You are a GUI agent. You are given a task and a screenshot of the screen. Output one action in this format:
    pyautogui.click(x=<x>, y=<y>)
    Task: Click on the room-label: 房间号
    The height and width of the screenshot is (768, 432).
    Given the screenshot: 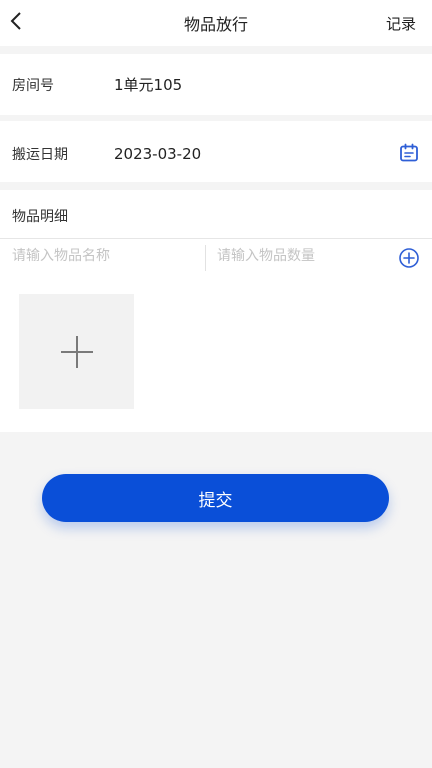 What is the action you would take?
    pyautogui.click(x=33, y=86)
    